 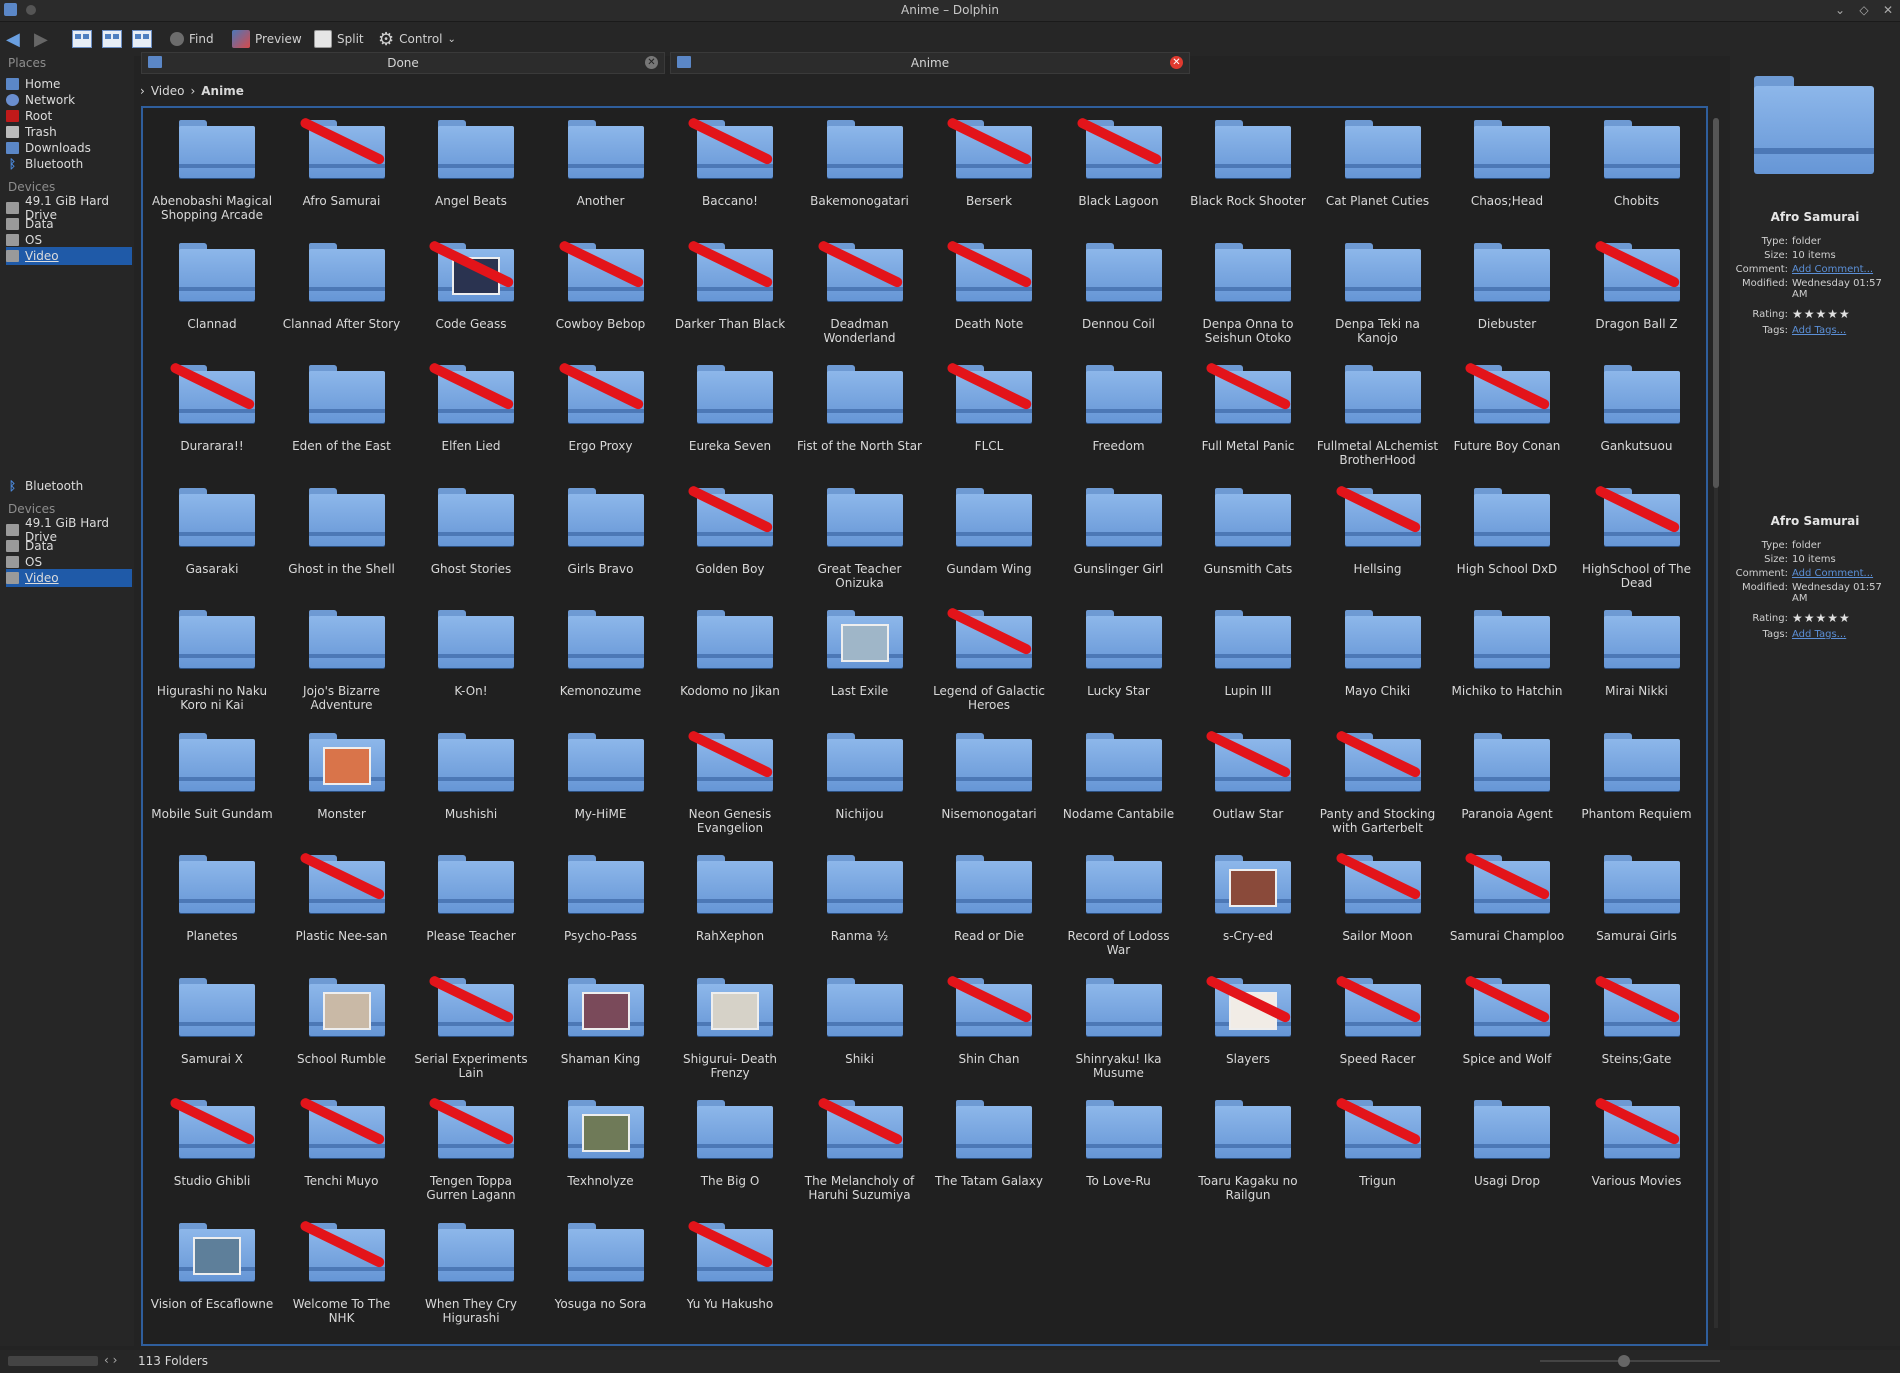 I want to click on folder-item: Slayers, so click(x=1248, y=1024).